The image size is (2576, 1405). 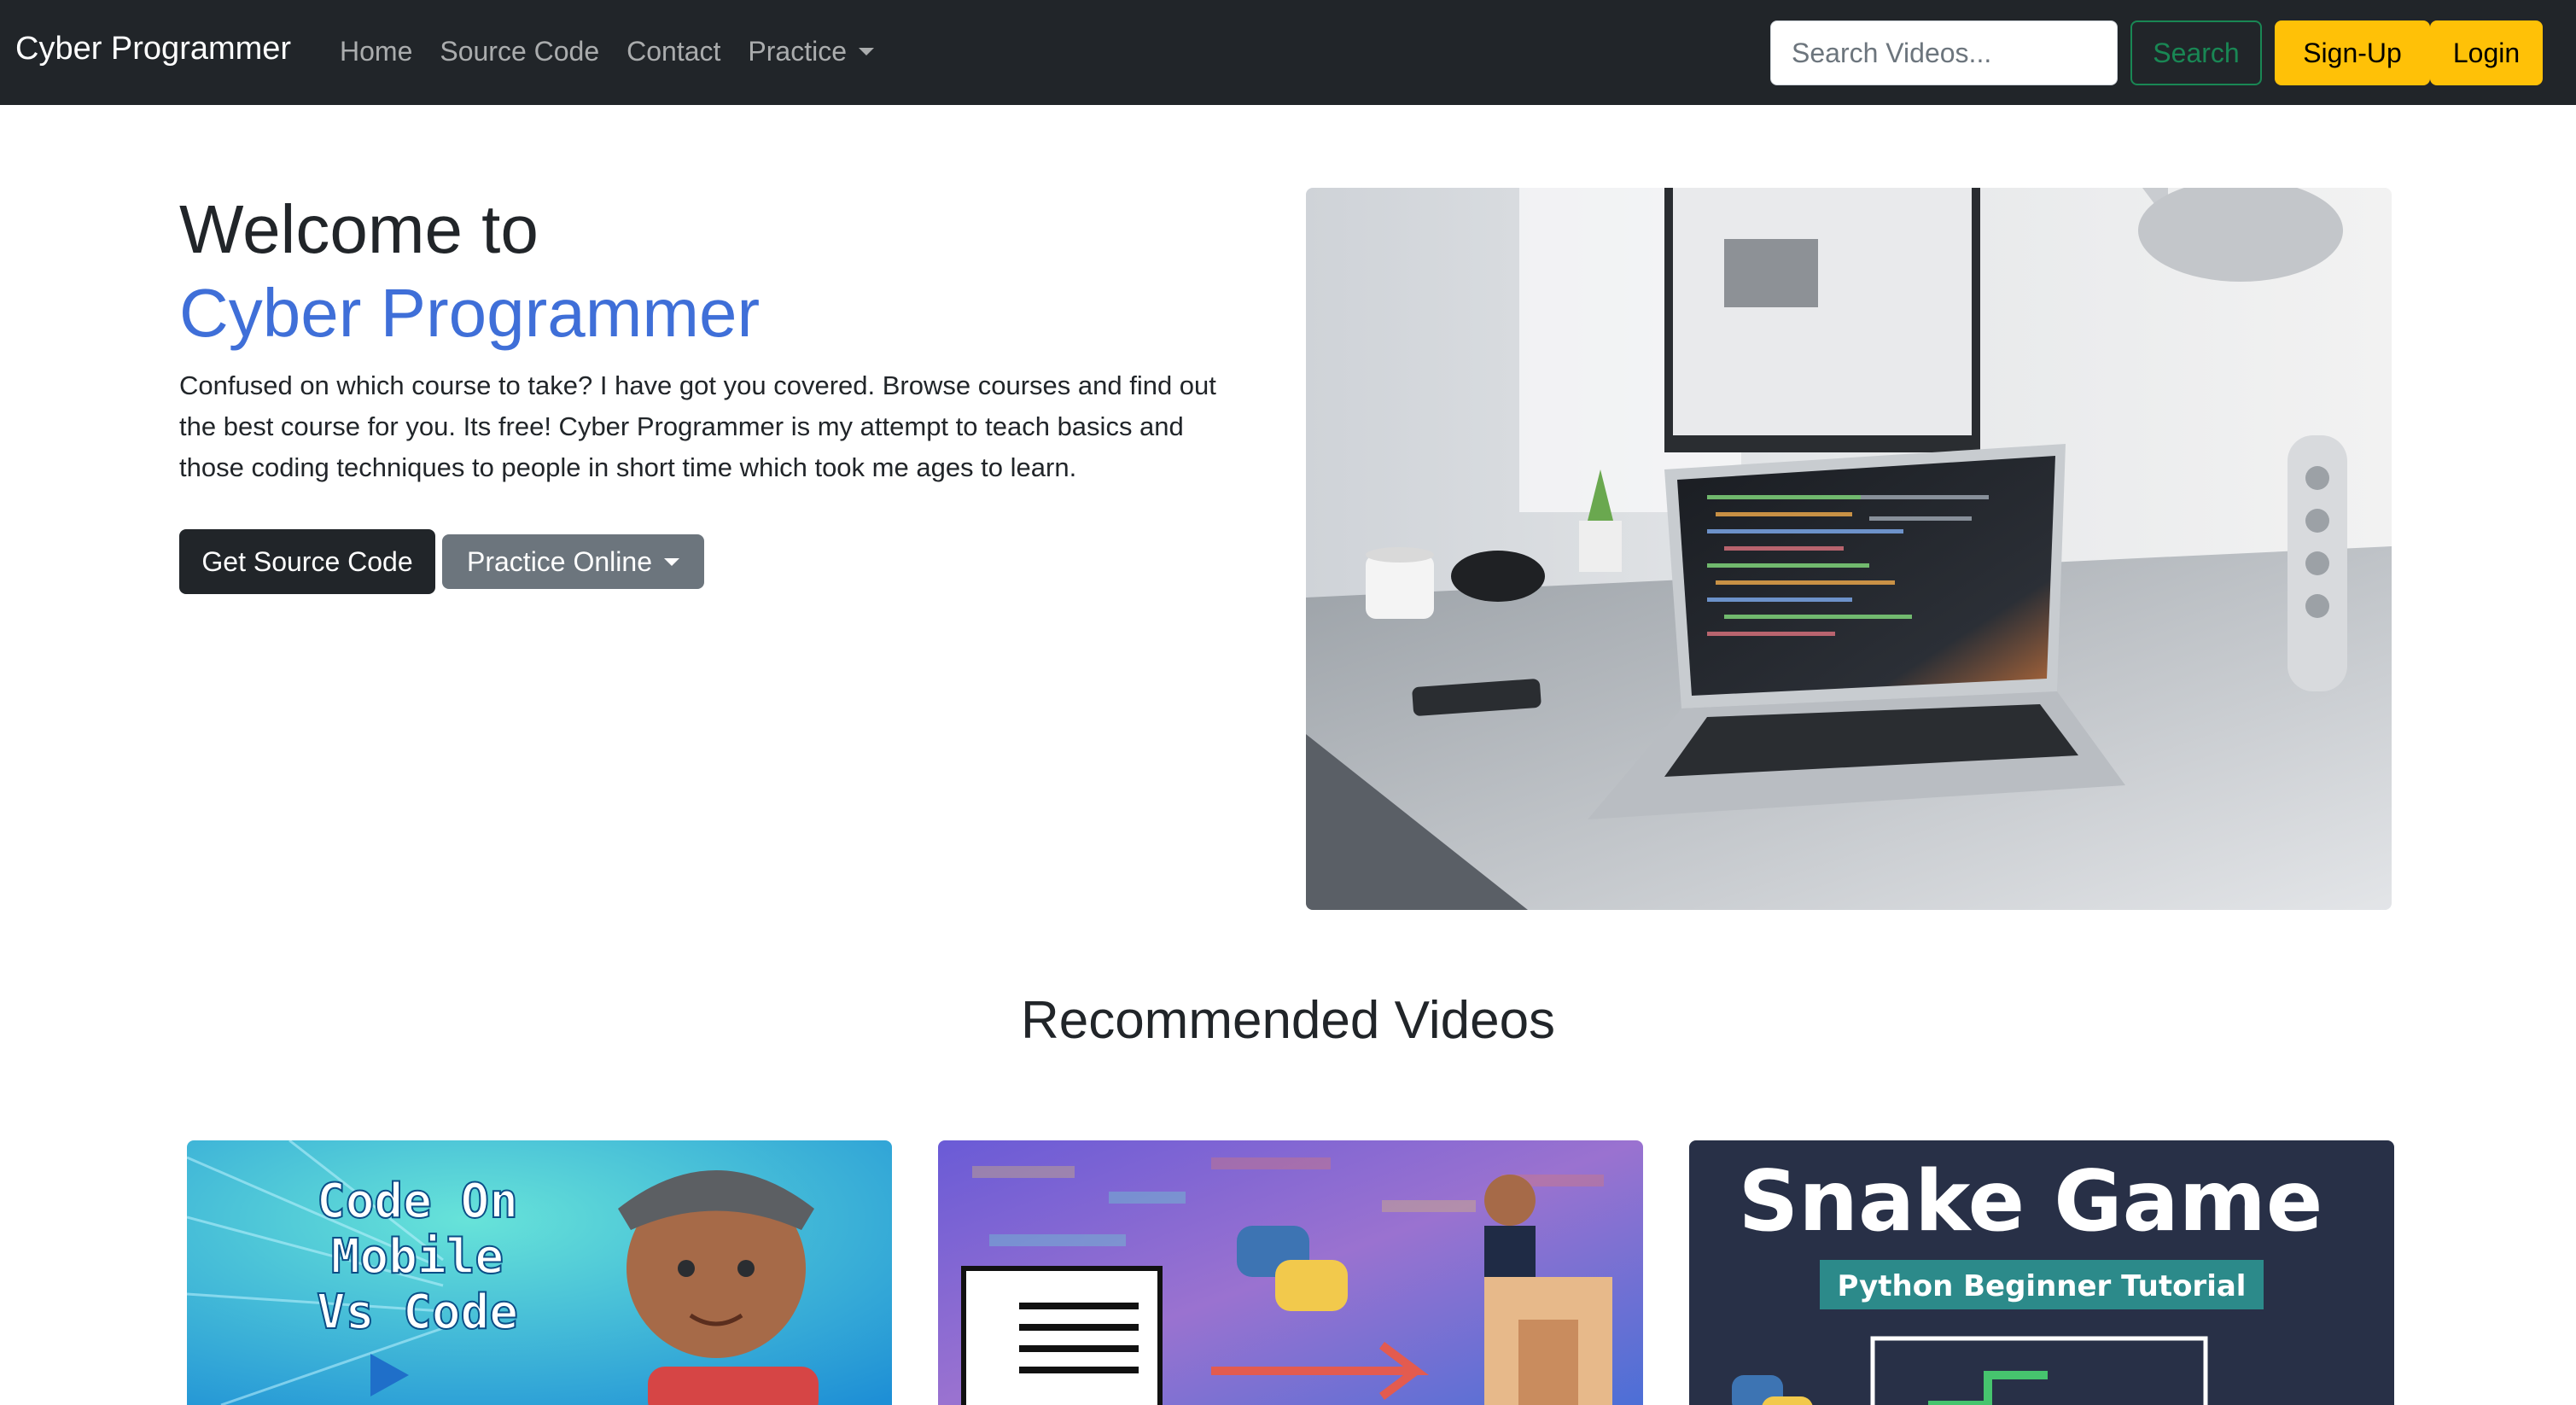 I want to click on nav-dropdown-practice: Practice, so click(x=811, y=51).